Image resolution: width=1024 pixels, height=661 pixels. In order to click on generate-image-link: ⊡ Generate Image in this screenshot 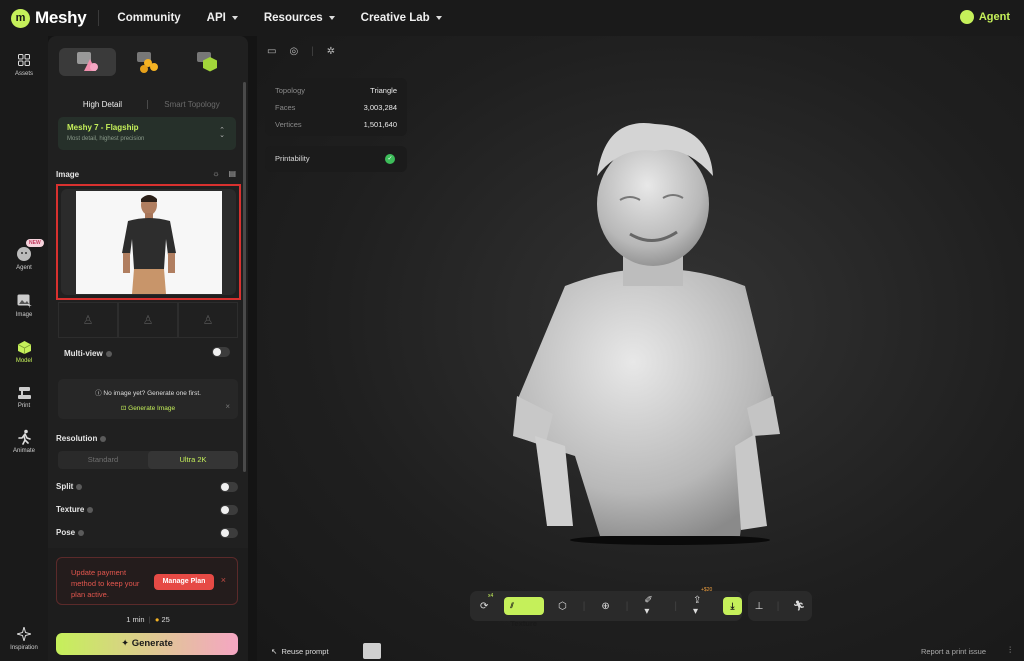, I will do `click(148, 408)`.